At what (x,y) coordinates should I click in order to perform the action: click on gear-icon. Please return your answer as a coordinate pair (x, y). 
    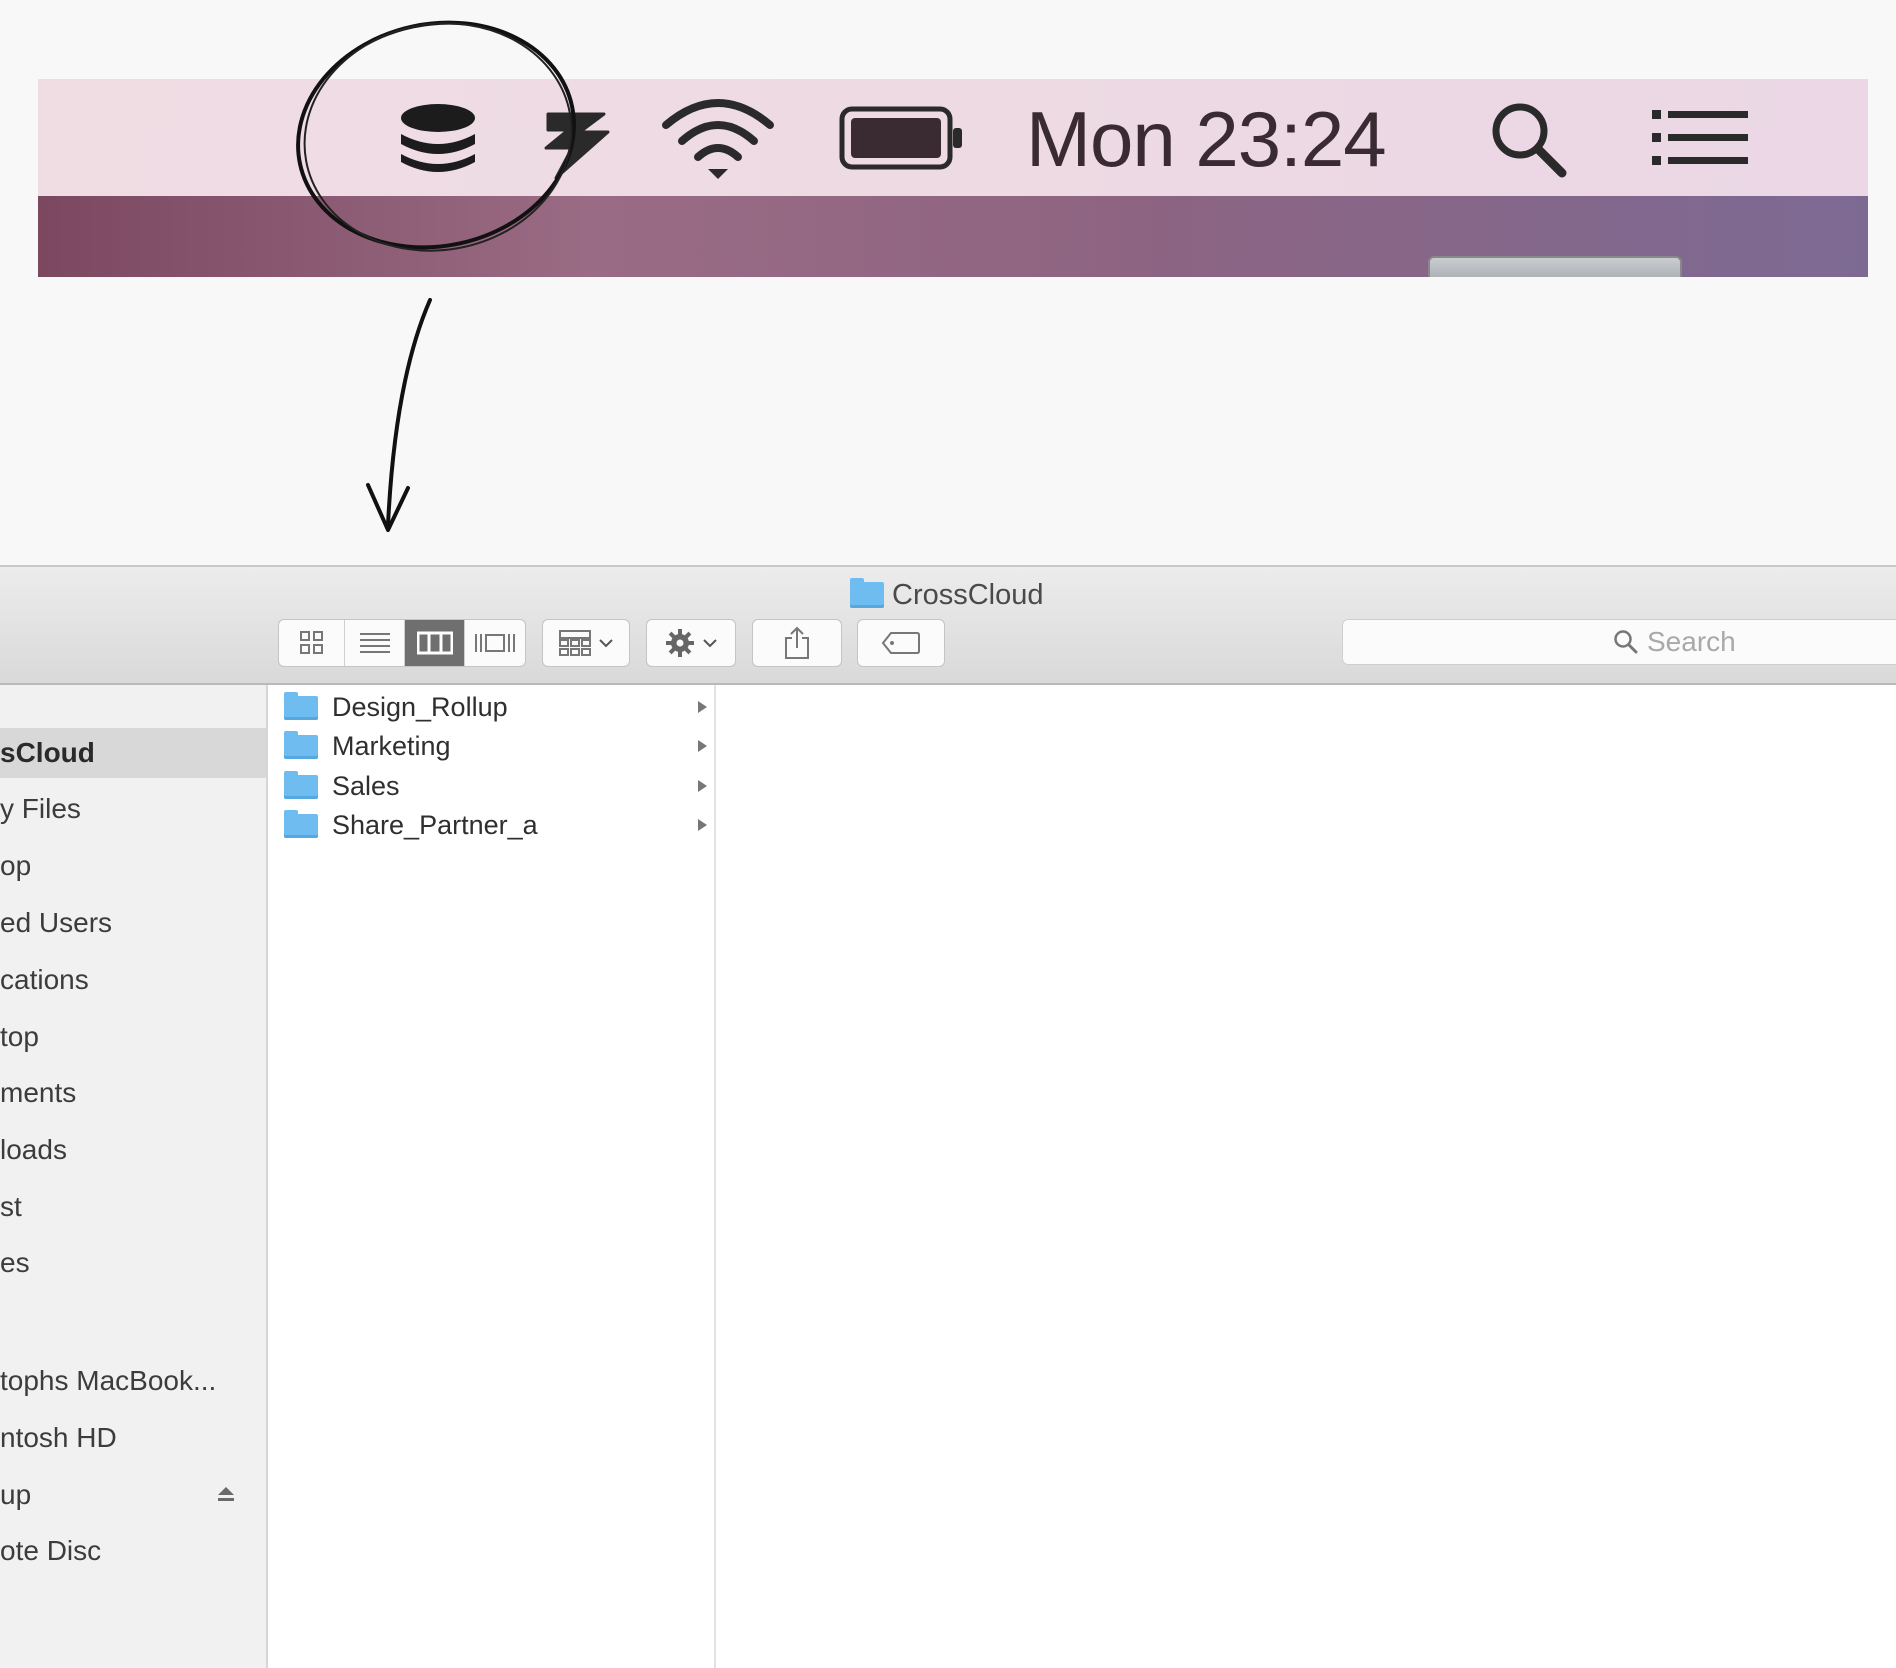
    Looking at the image, I should click on (680, 643).